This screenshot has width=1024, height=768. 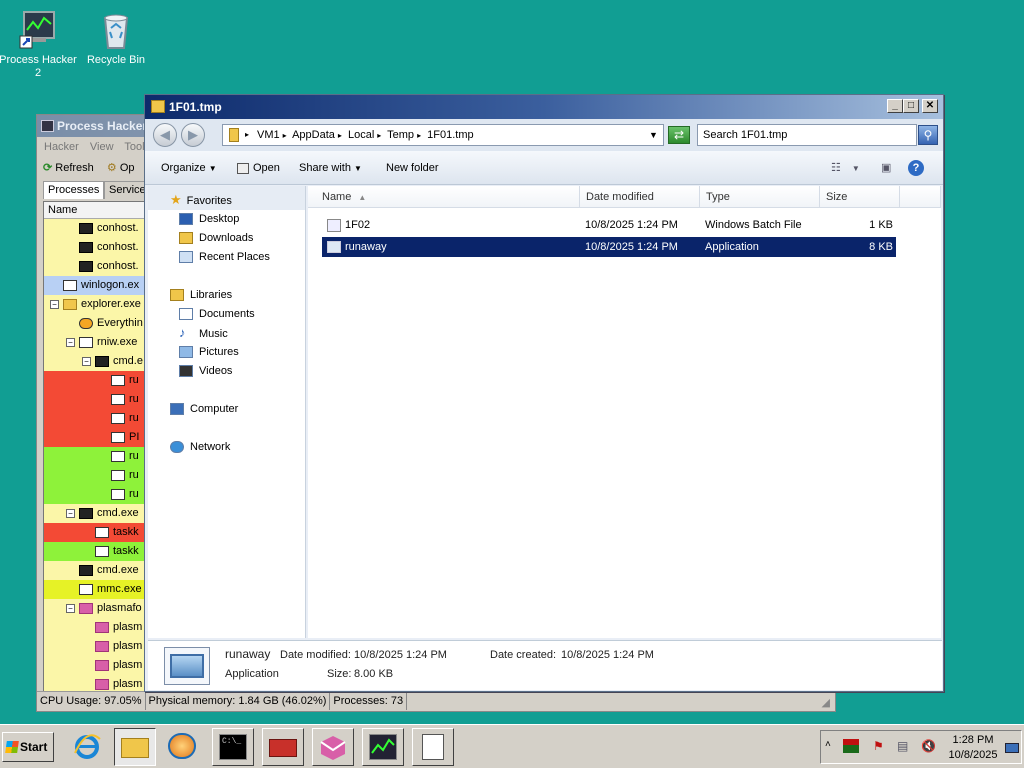 What do you see at coordinates (74, 190) in the screenshot?
I see `tab-processes: Processes` at bounding box center [74, 190].